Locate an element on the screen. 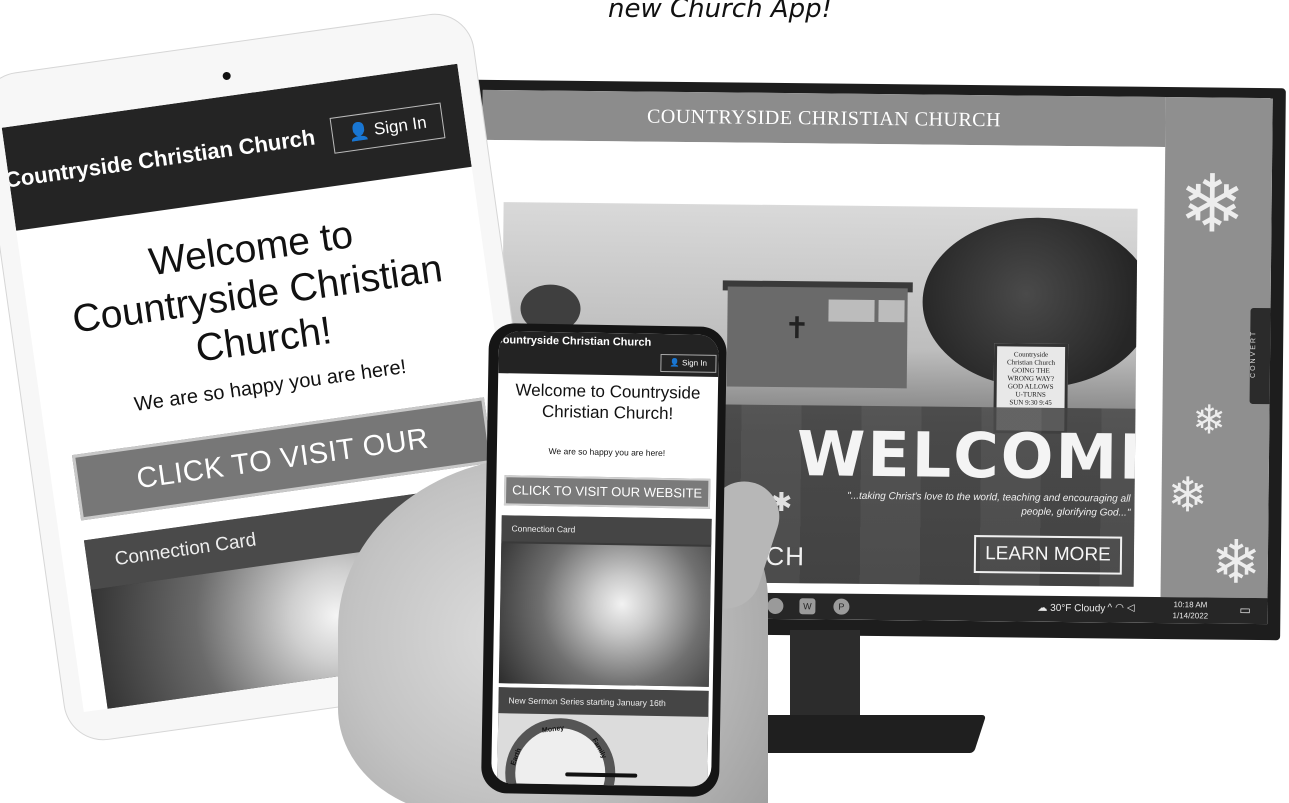  phone-navbar: Countryside Christian Church 👤 Sign In is located at coordinates (607, 354).